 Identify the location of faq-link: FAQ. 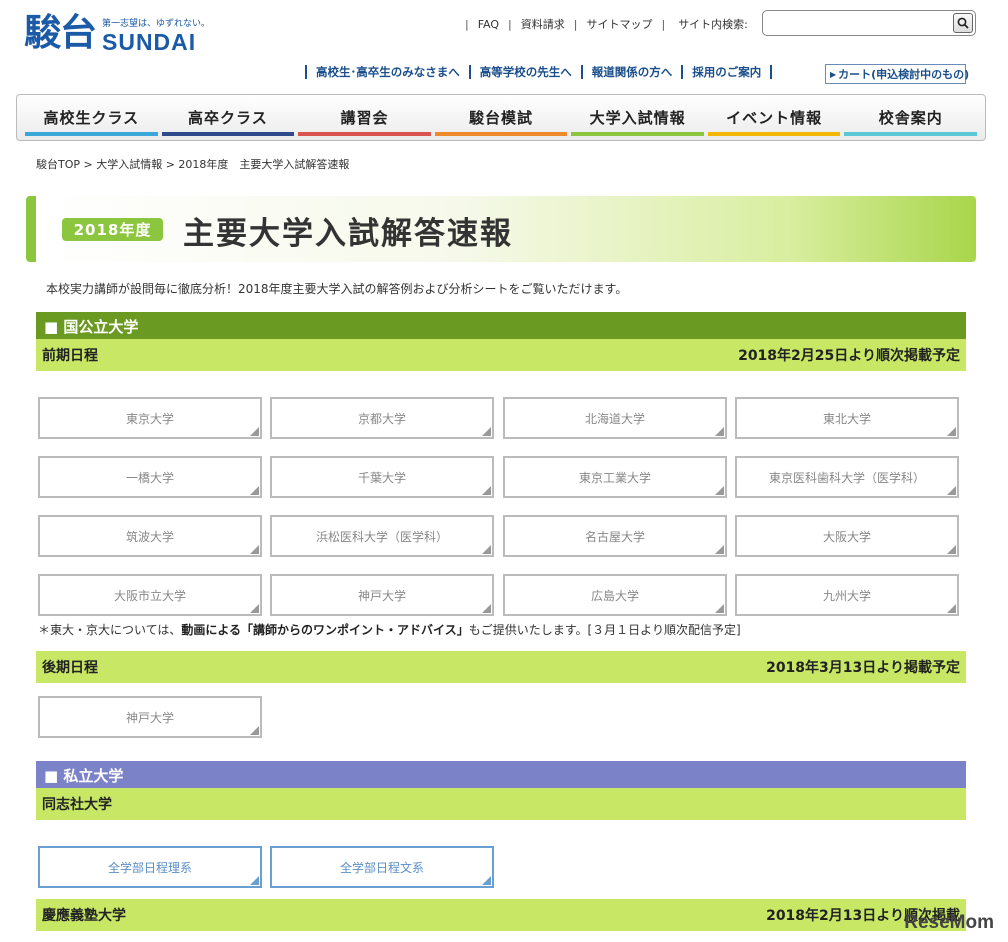
(488, 24).